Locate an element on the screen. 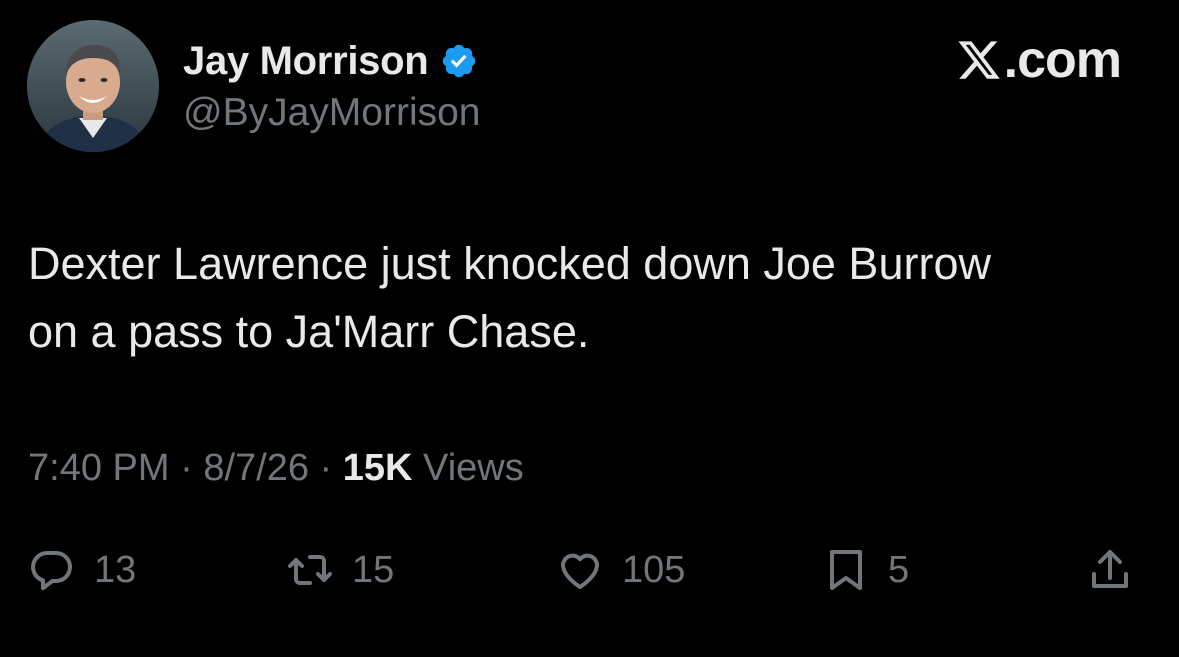 The width and height of the screenshot is (1179, 657). like-button: 105 is located at coordinates (620, 570).